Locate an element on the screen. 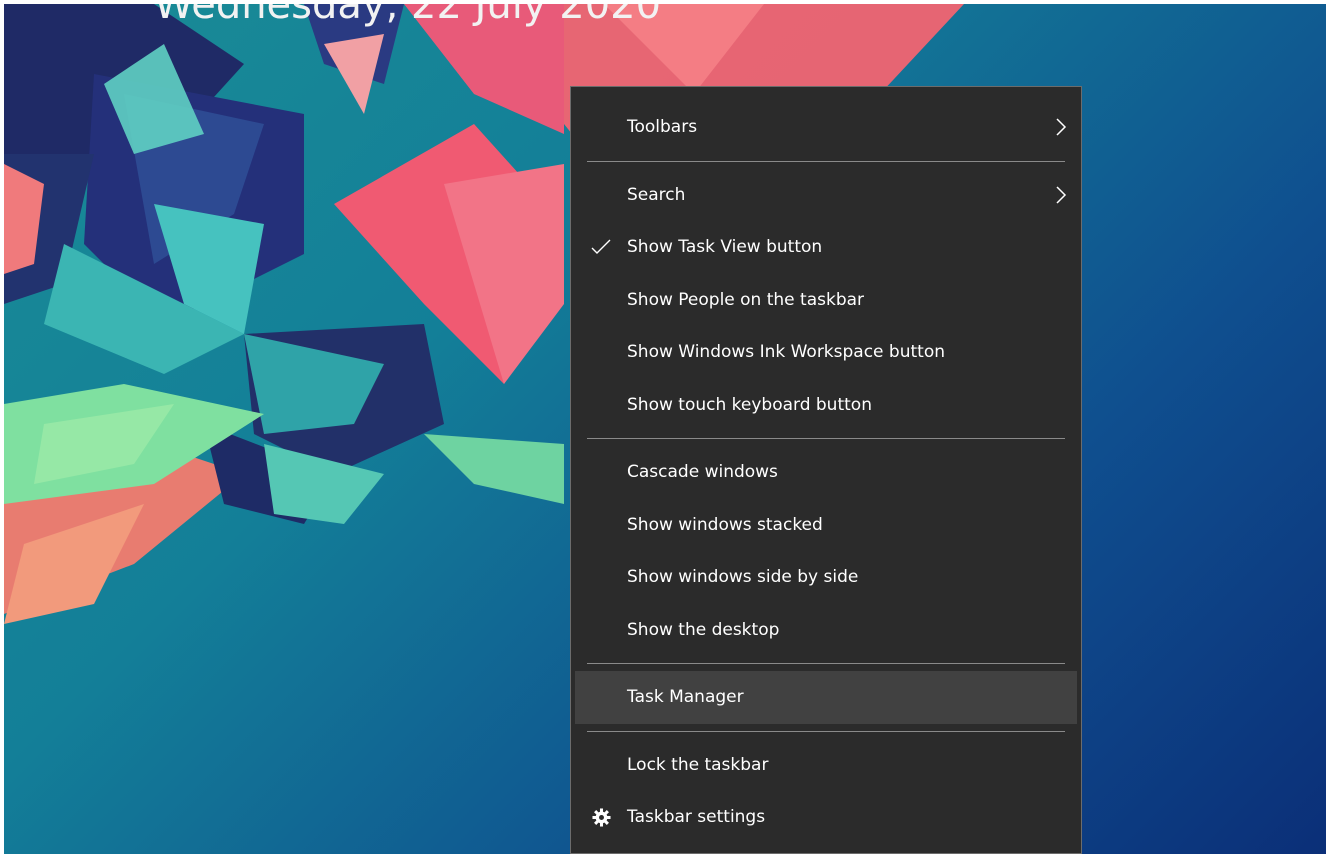 The image size is (1332, 854). menu-item-show-windows-side-by-side: Show windows side by side is located at coordinates (826, 577).